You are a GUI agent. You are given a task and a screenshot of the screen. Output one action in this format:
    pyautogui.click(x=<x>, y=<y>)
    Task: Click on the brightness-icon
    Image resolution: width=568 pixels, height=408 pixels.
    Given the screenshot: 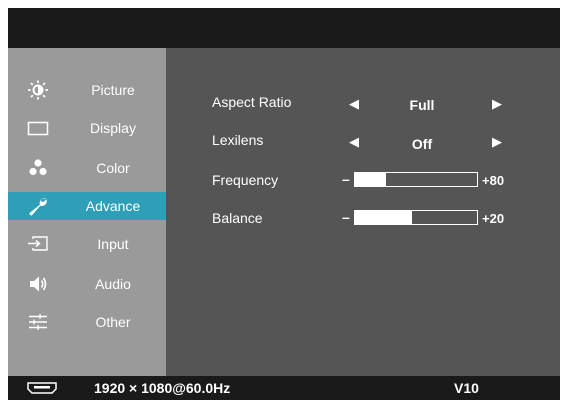 What is the action you would take?
    pyautogui.click(x=38, y=90)
    